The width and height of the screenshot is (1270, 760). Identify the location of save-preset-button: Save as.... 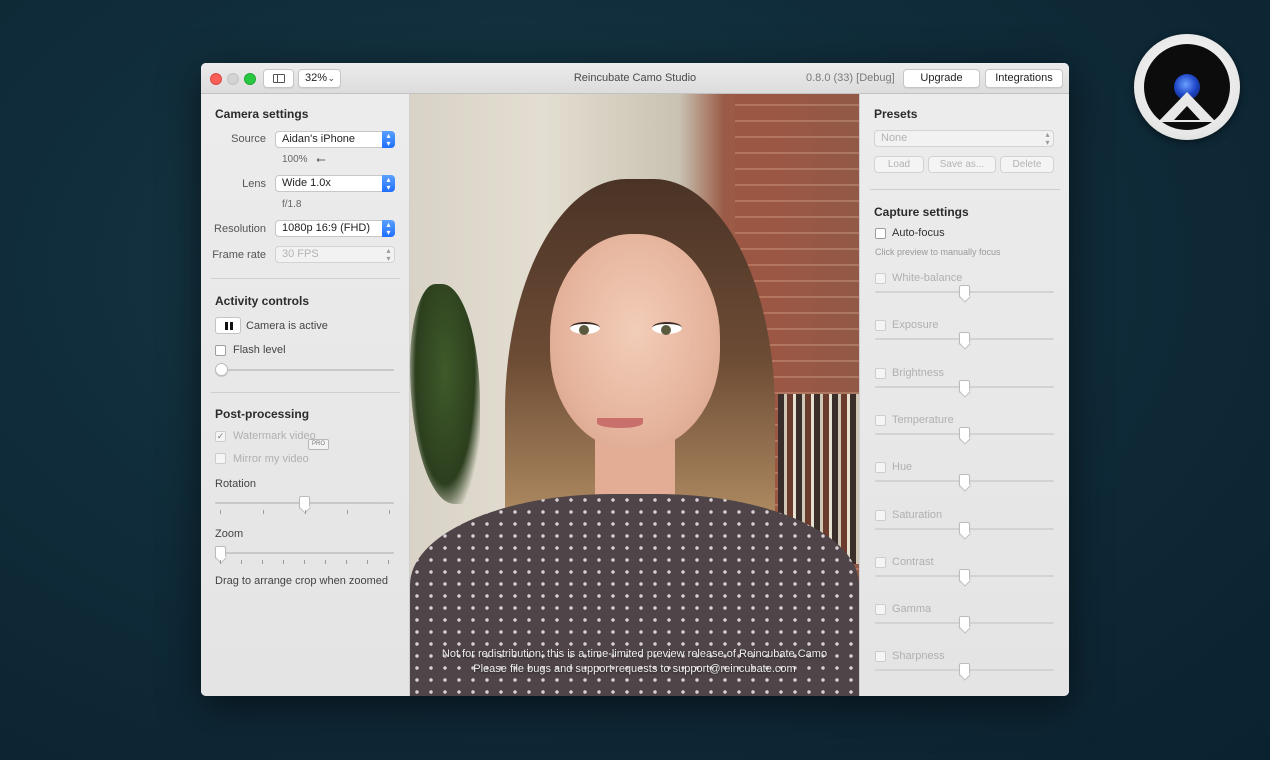
(962, 164).